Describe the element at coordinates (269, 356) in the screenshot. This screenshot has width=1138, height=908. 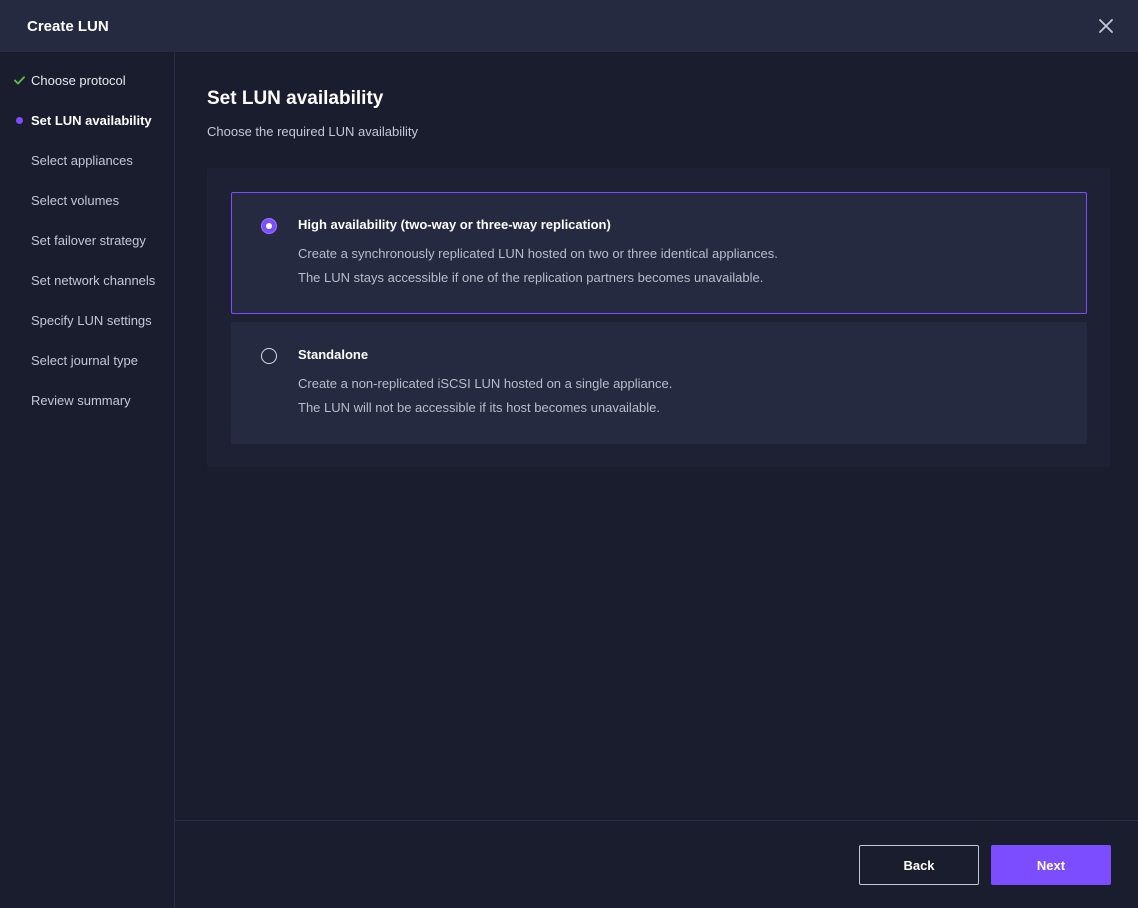
I see `radio-button` at that location.